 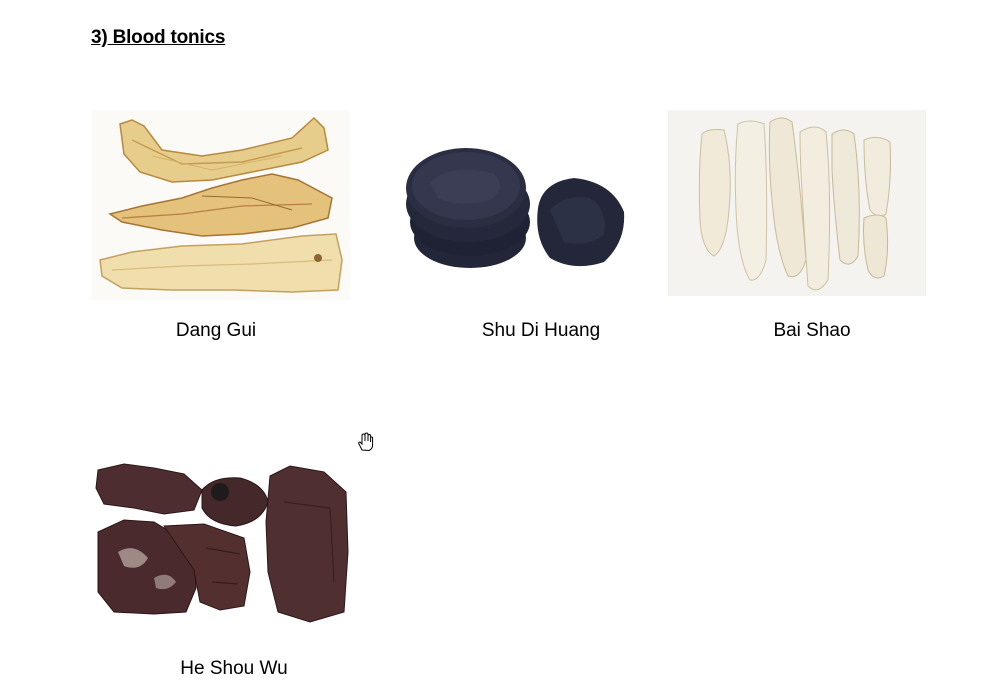 What do you see at coordinates (234, 668) in the screenshot?
I see `he-shou-wu-caption: He Shou Wu` at bounding box center [234, 668].